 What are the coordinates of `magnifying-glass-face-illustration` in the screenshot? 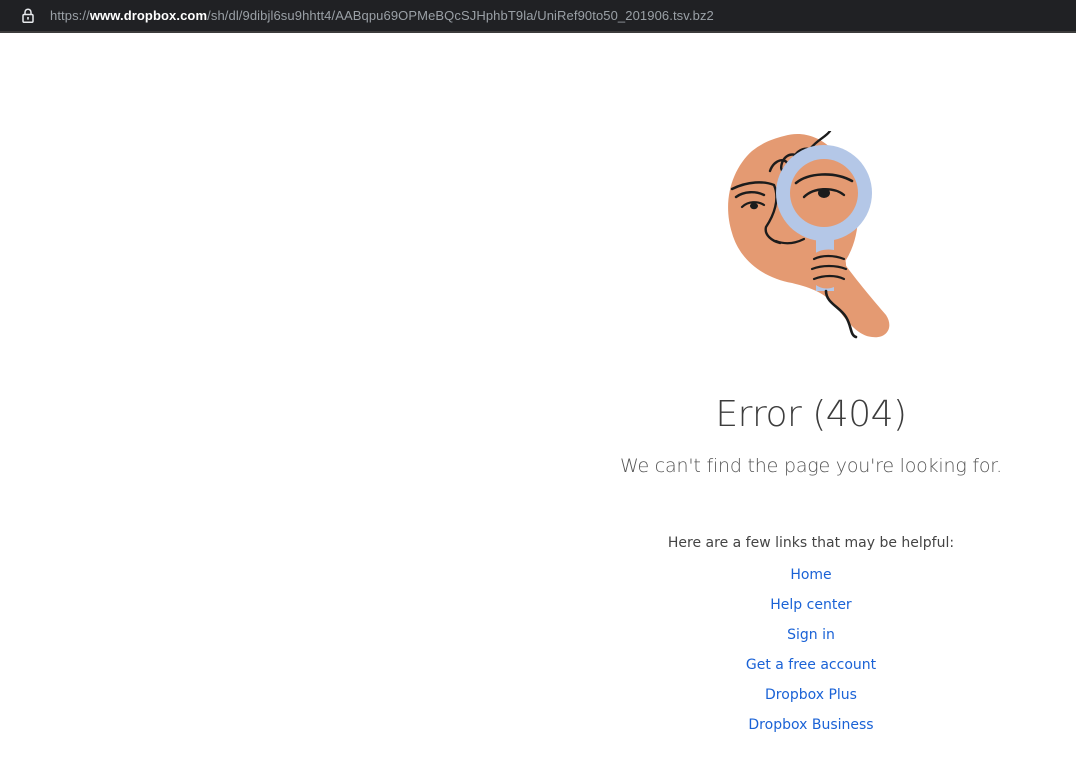 It's located at (809, 235).